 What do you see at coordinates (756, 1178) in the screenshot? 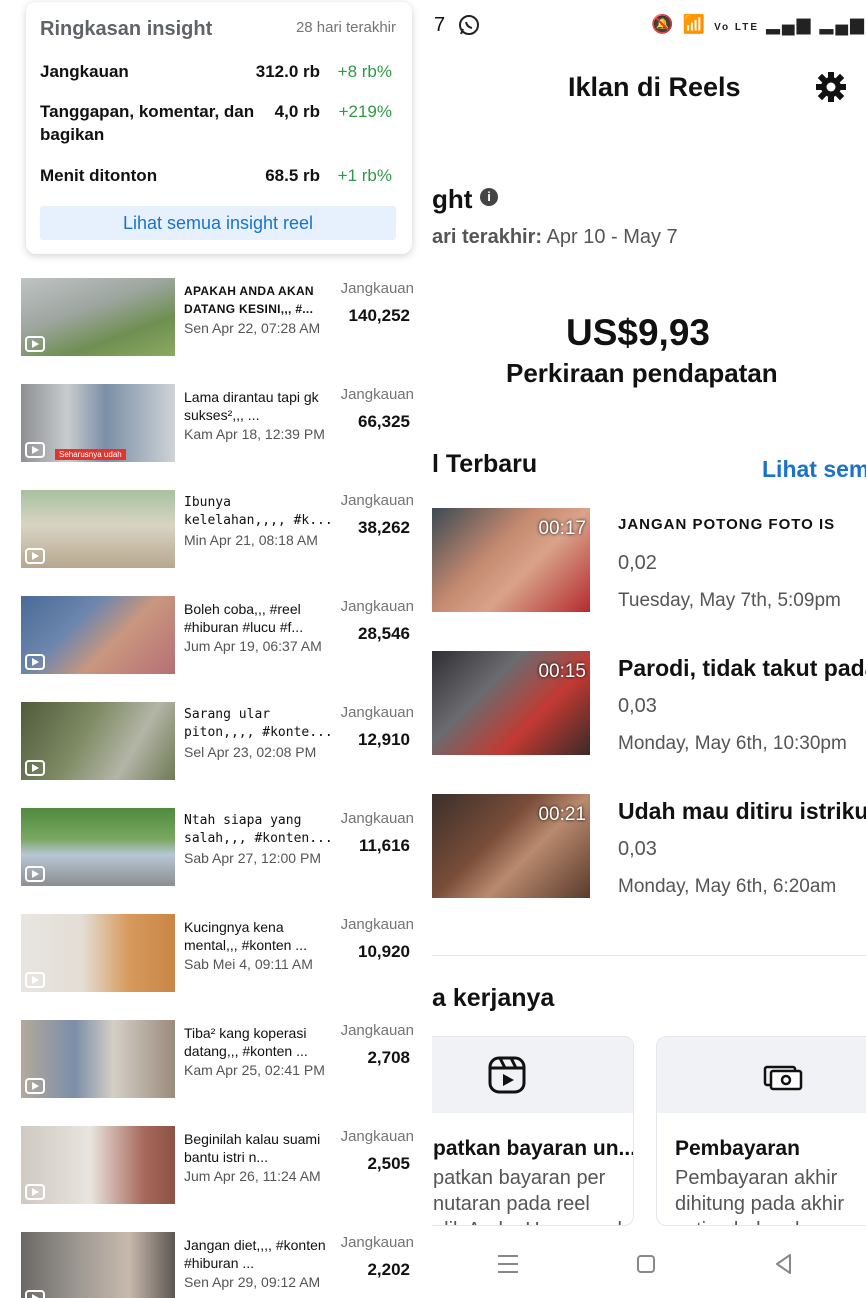
I see `card-desc-line: Pembayaran akhir` at bounding box center [756, 1178].